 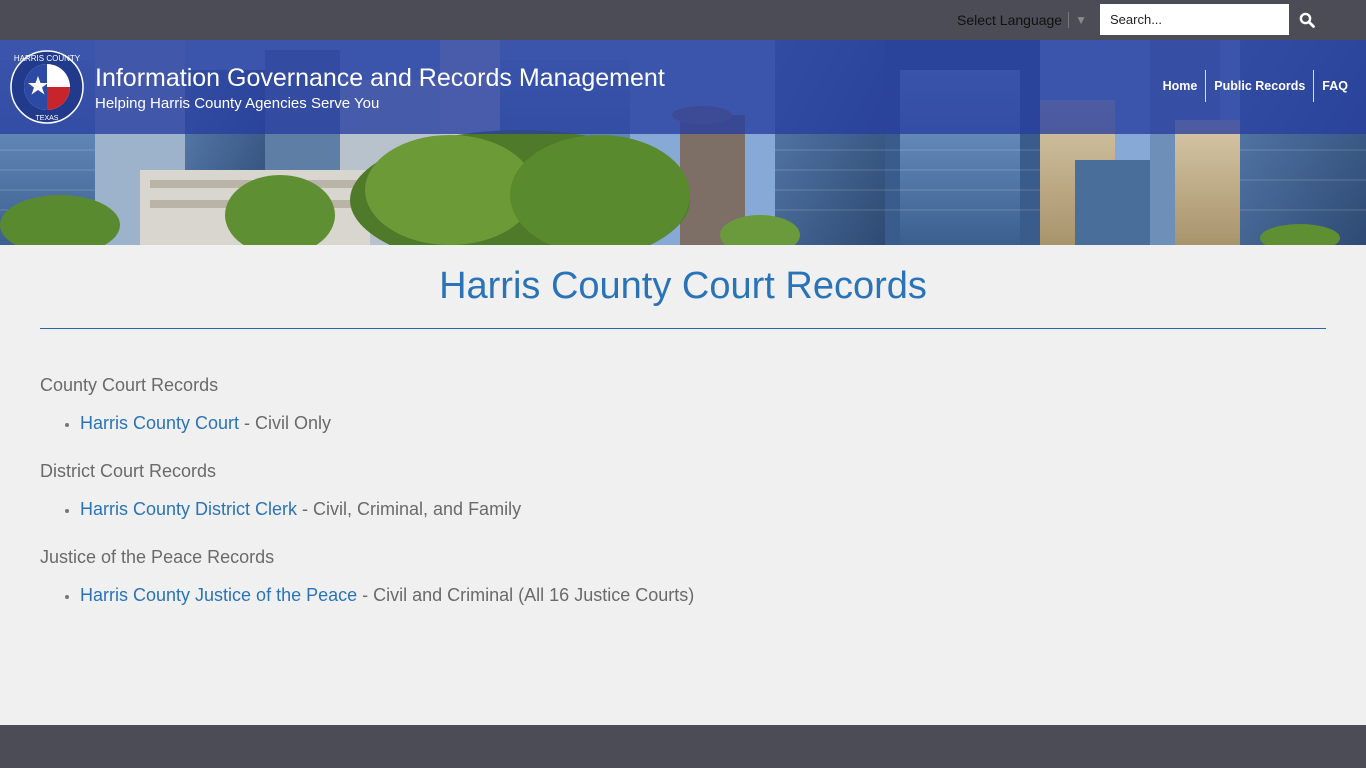 I want to click on harris-county-justice-of-the-peace-link: Harris County Justice of the Peace, so click(x=218, y=595).